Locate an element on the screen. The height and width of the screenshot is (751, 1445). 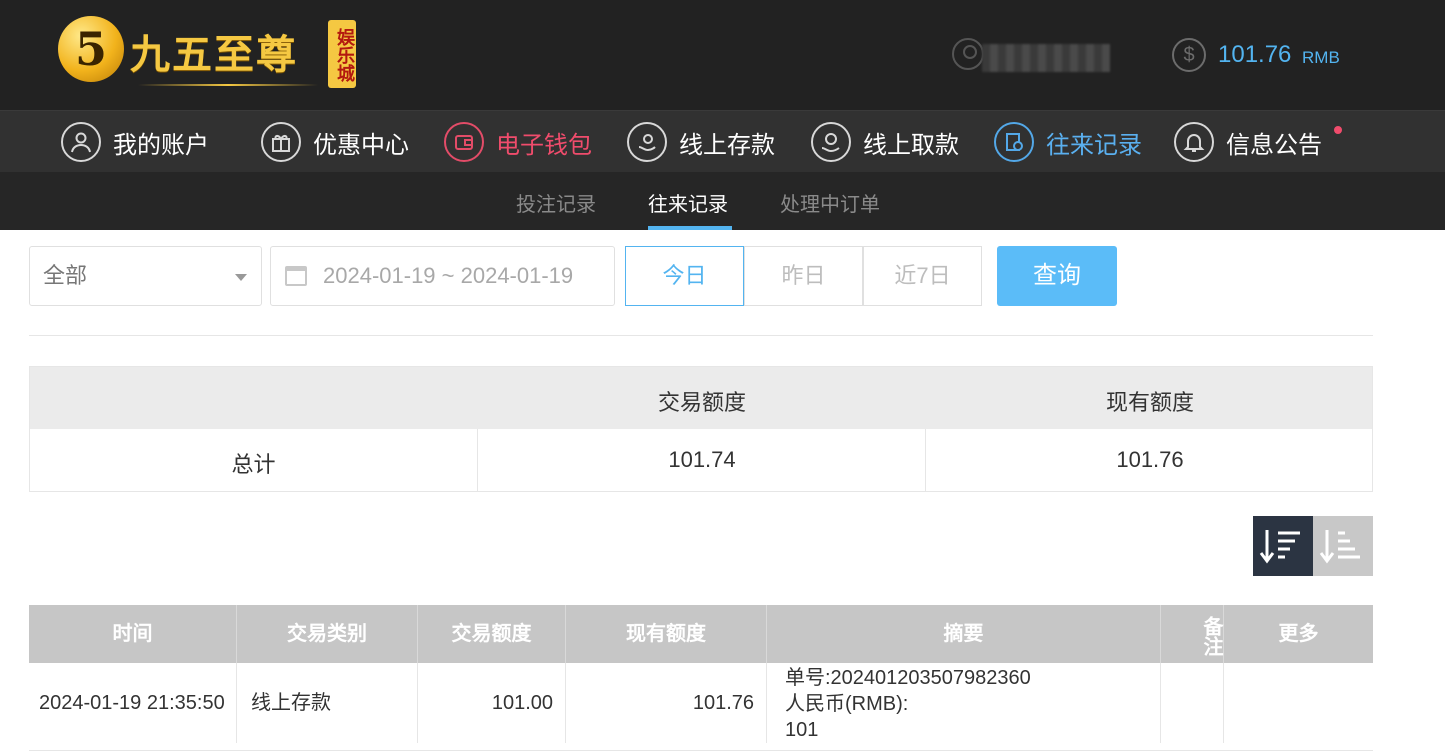
cell-type: 线上存款 is located at coordinates (327, 703).